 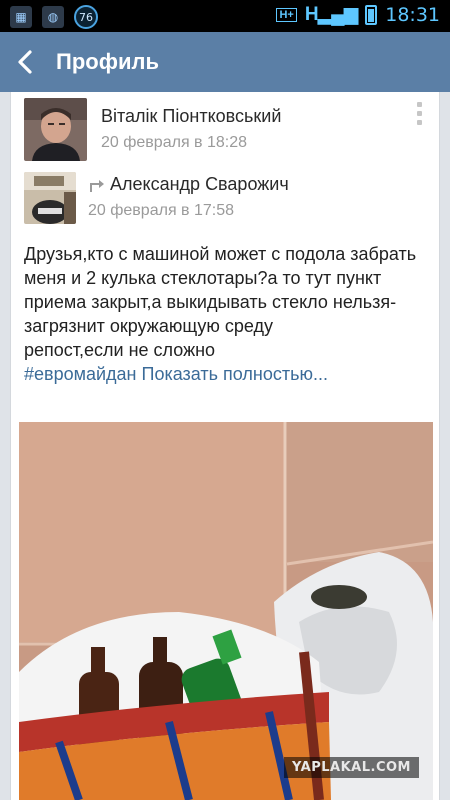 What do you see at coordinates (55, 129) in the screenshot?
I see `author-avatar` at bounding box center [55, 129].